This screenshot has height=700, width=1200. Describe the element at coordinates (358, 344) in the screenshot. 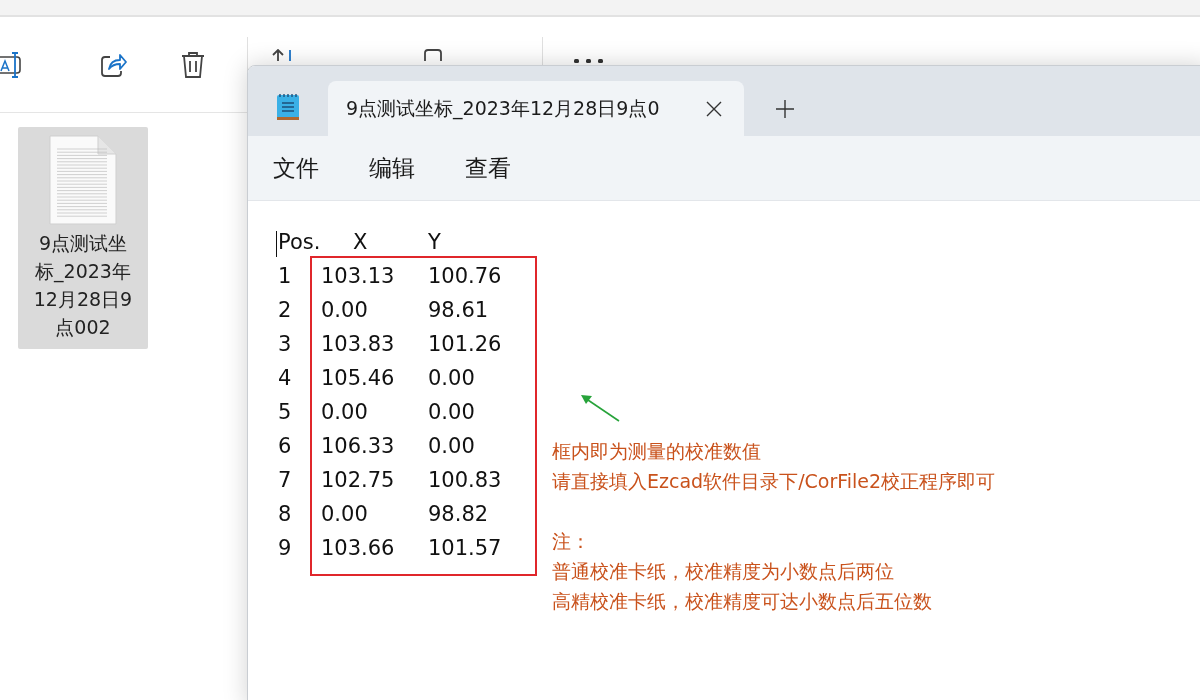

I see `x-value: 103.83` at that location.